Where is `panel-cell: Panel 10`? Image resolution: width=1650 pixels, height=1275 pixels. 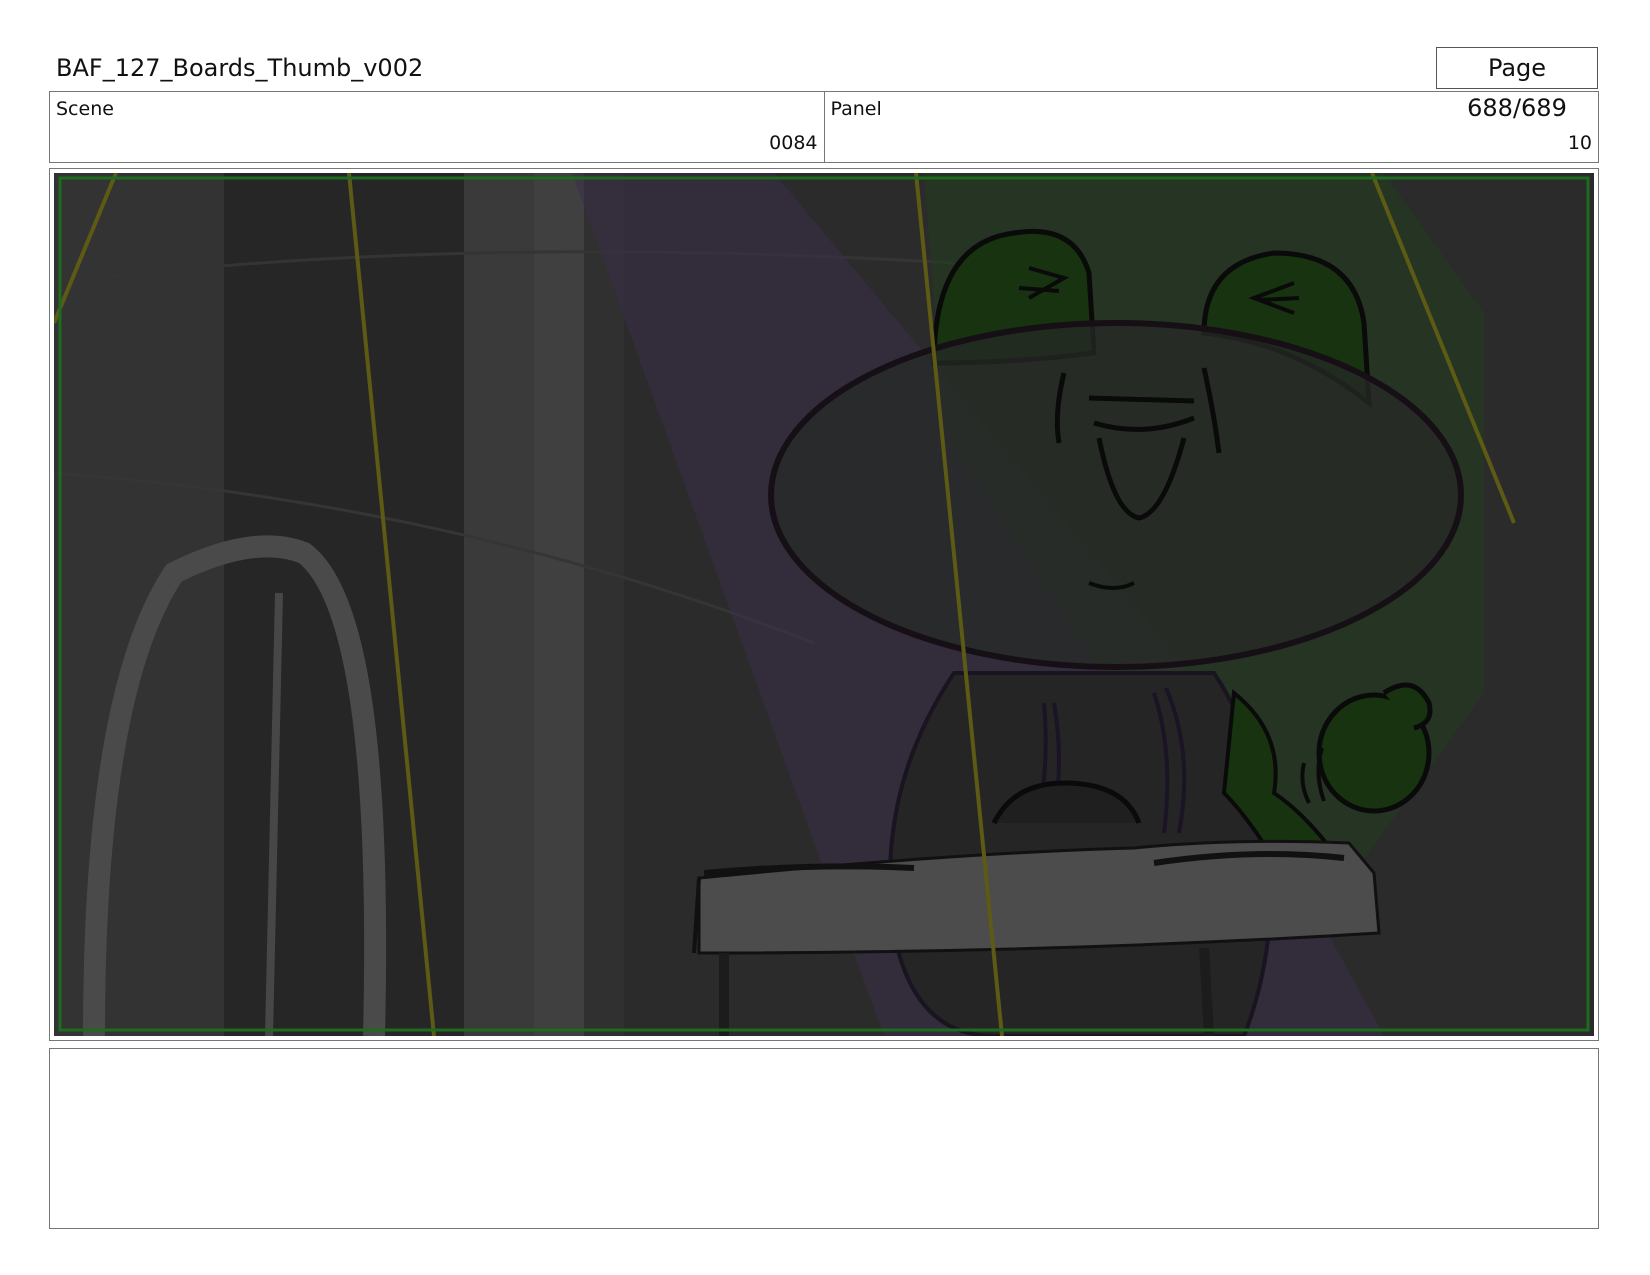
panel-cell: Panel 10 is located at coordinates (1211, 127).